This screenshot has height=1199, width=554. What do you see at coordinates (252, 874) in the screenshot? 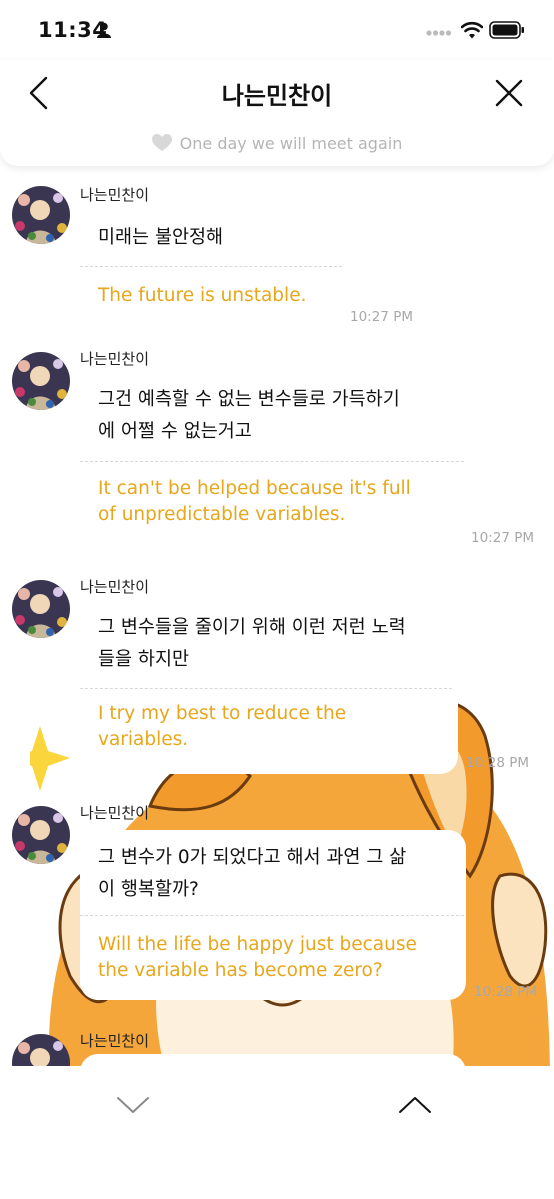
I see `message-korean: 그 변수가 0가 되었다고 해서 과연 그 삶 이 행복할까?` at bounding box center [252, 874].